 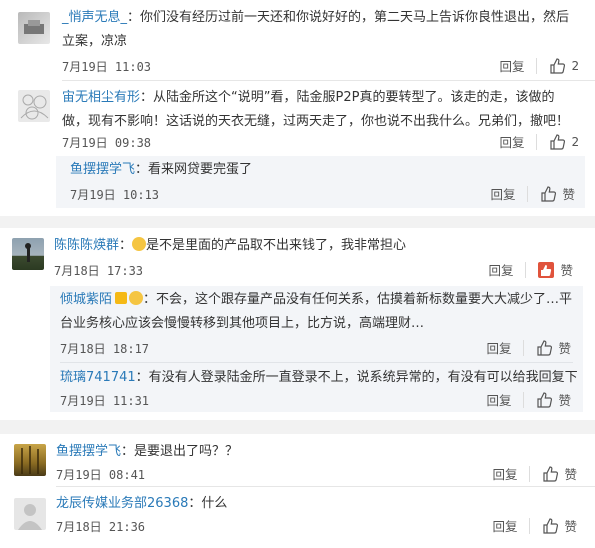 What do you see at coordinates (107, 143) in the screenshot?
I see `timestamp: 7月19日 09:38` at bounding box center [107, 143].